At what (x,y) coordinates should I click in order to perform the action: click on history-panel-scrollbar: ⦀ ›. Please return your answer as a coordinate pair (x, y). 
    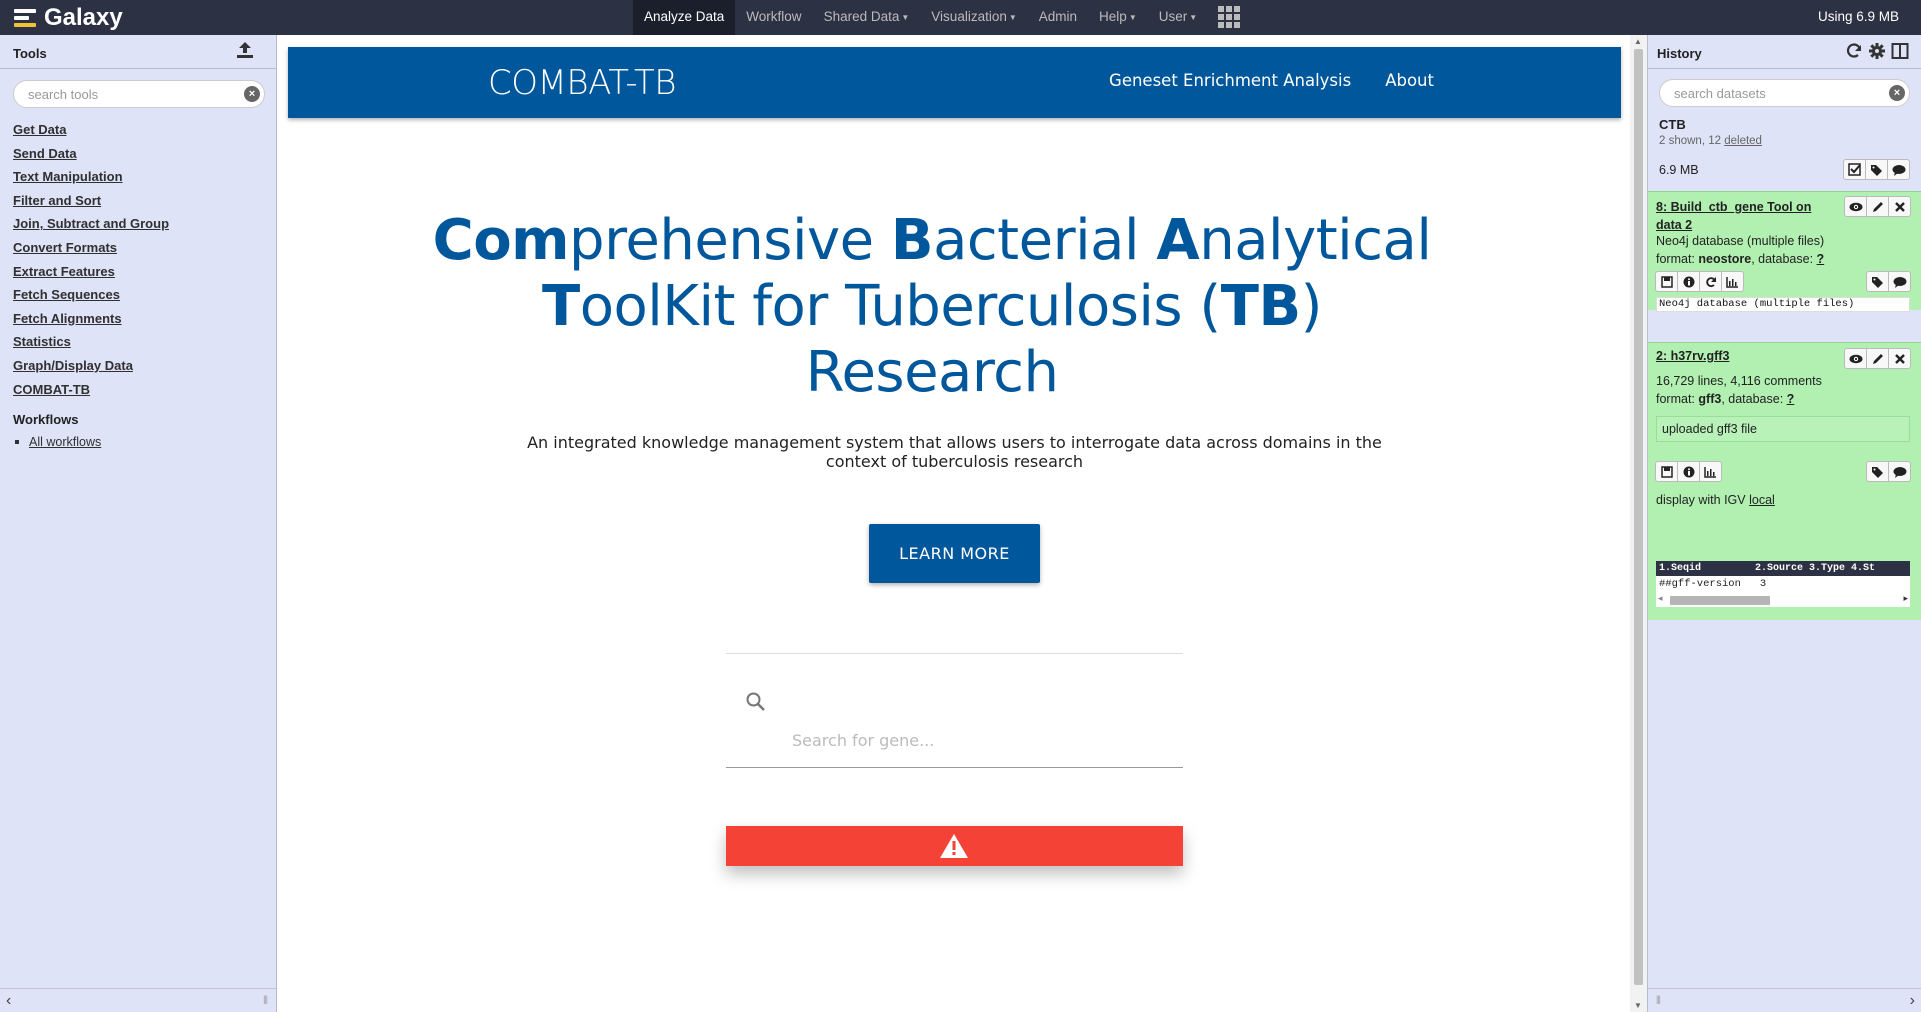
    Looking at the image, I should click on (1784, 1000).